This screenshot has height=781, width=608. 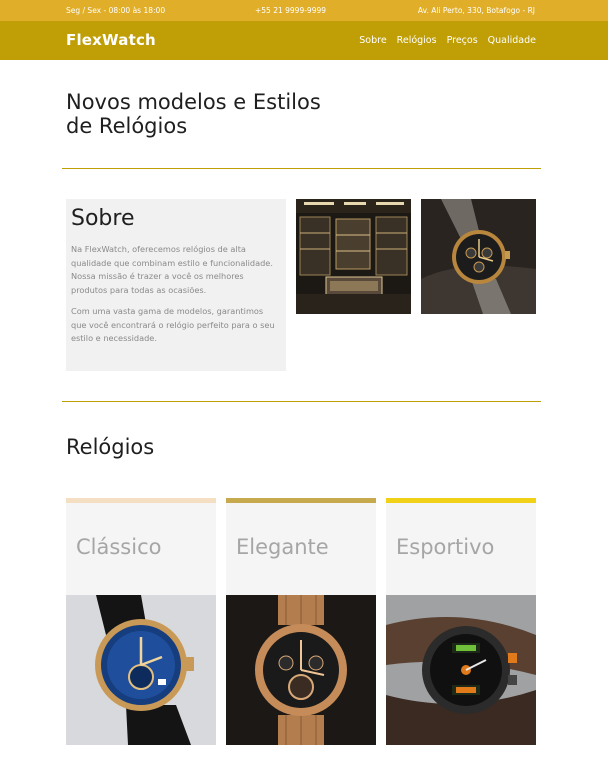 I want to click on store-interior-image, so click(x=353, y=256).